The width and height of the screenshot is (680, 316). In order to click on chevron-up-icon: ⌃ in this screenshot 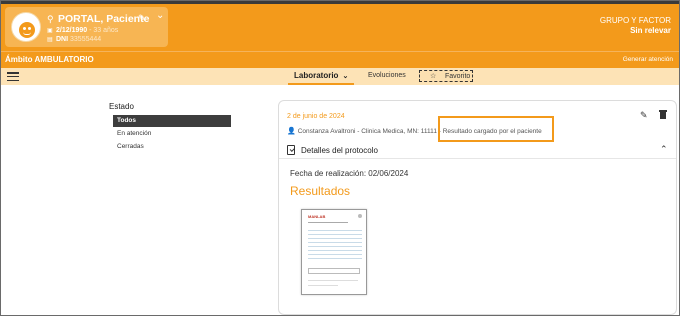, I will do `click(664, 149)`.